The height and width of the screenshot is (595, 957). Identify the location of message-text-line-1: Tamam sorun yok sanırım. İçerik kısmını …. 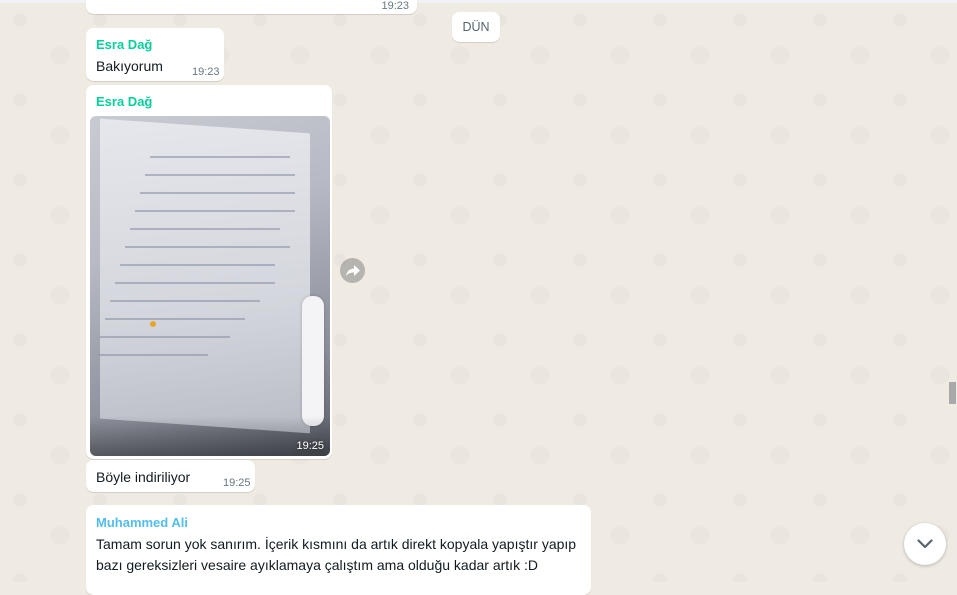
(336, 544).